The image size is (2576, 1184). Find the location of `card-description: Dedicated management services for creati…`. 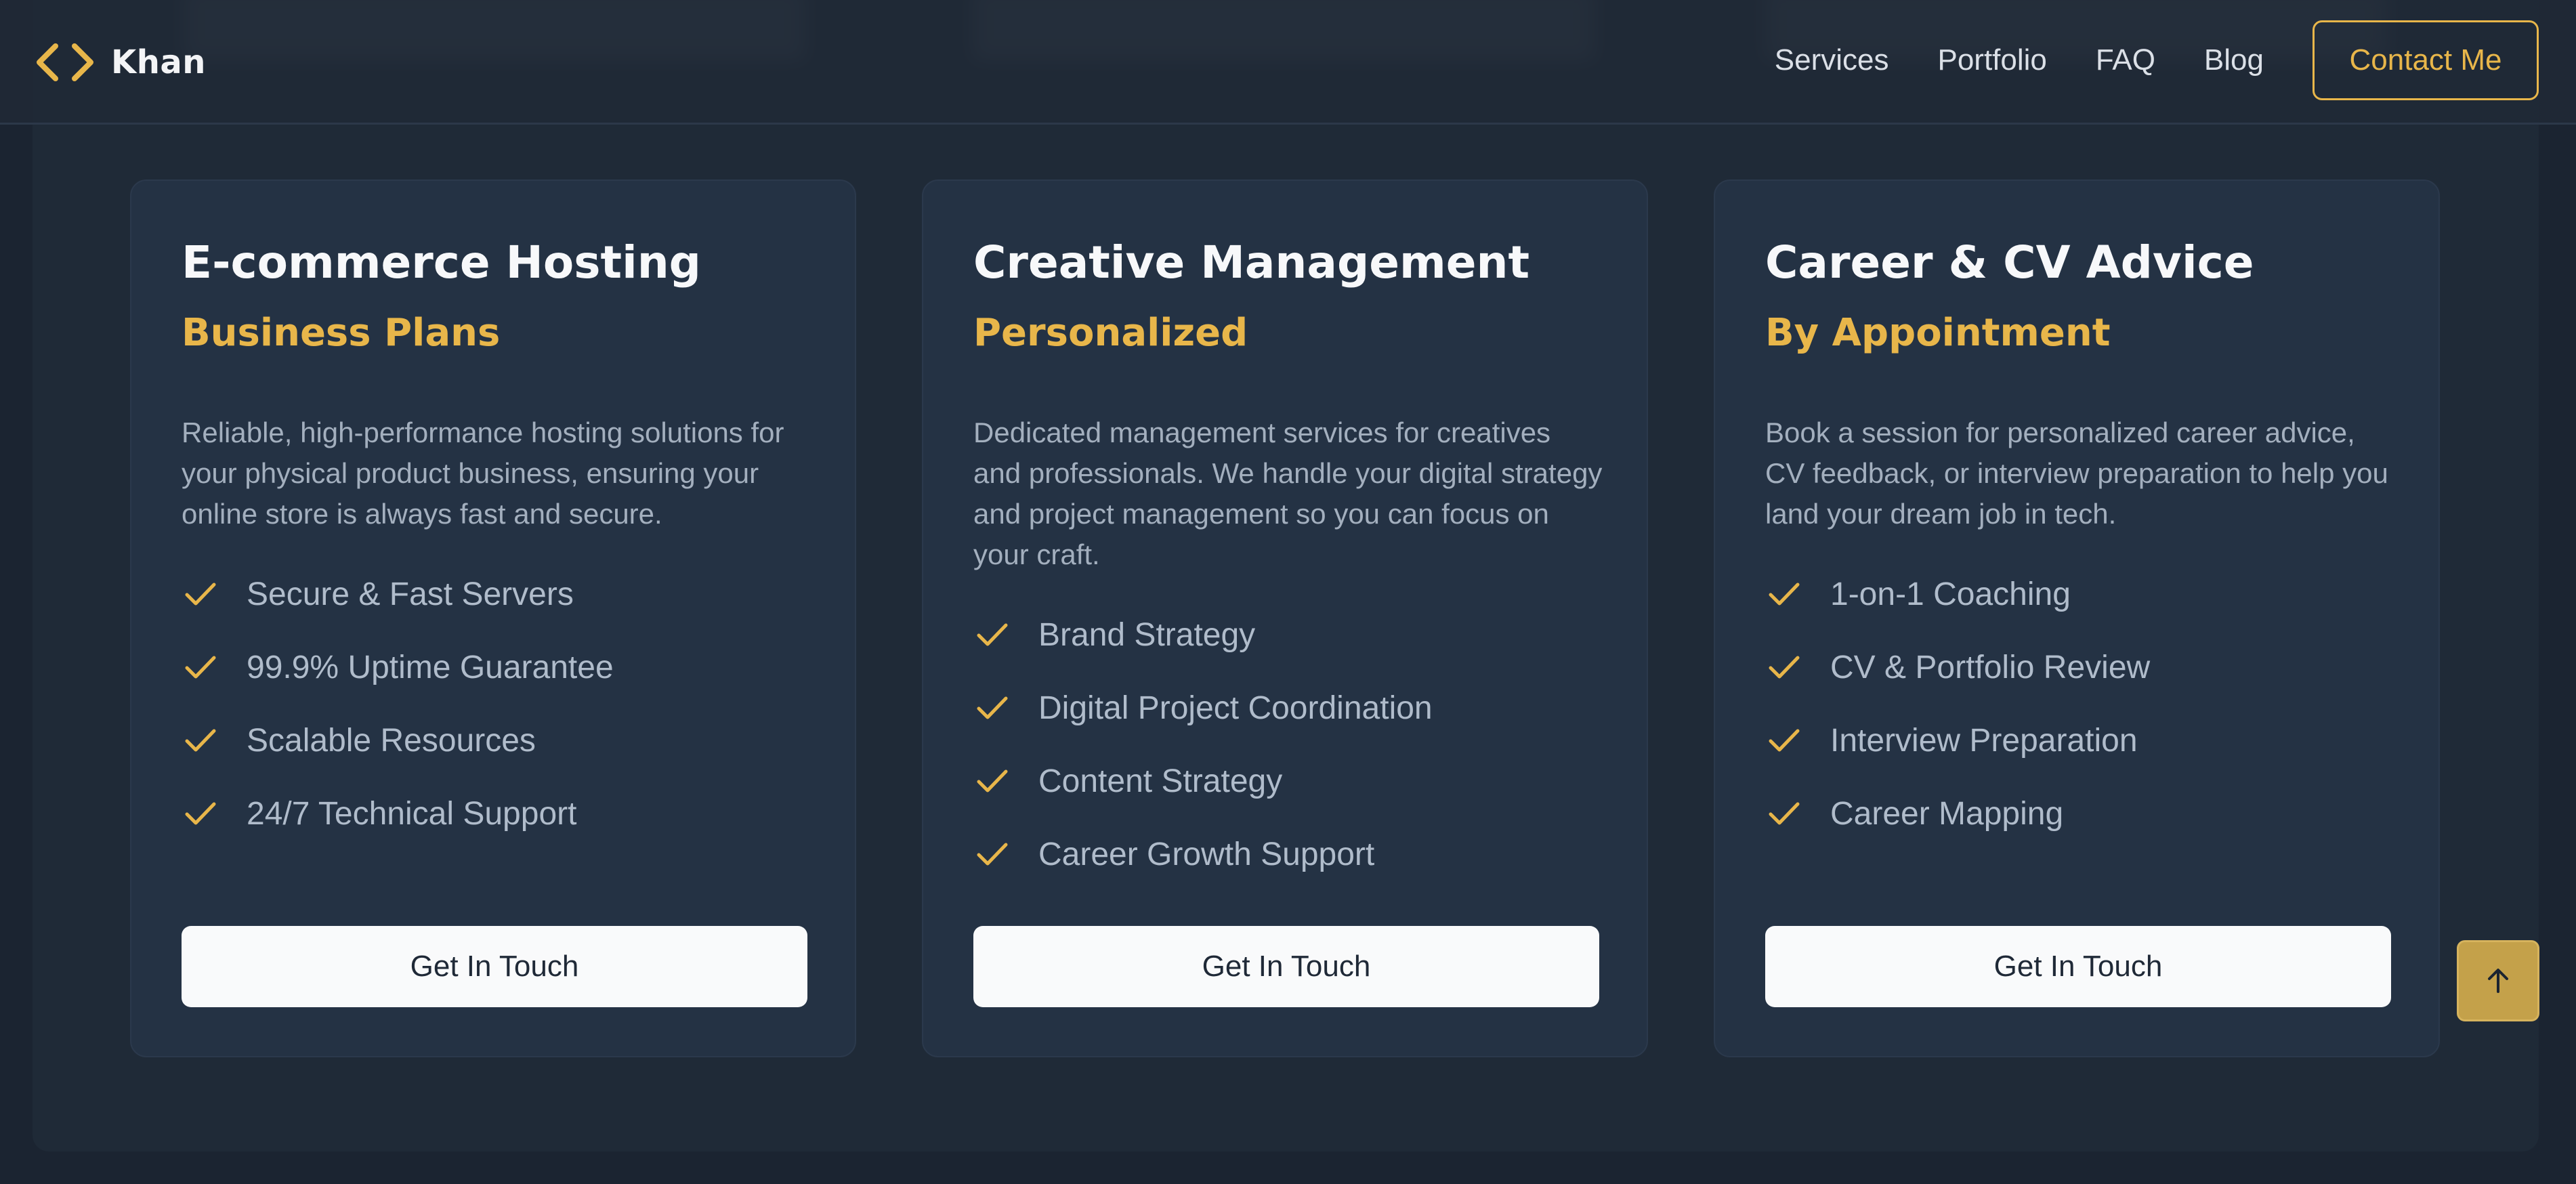

card-description: Dedicated management services for creati… is located at coordinates (1288, 493).